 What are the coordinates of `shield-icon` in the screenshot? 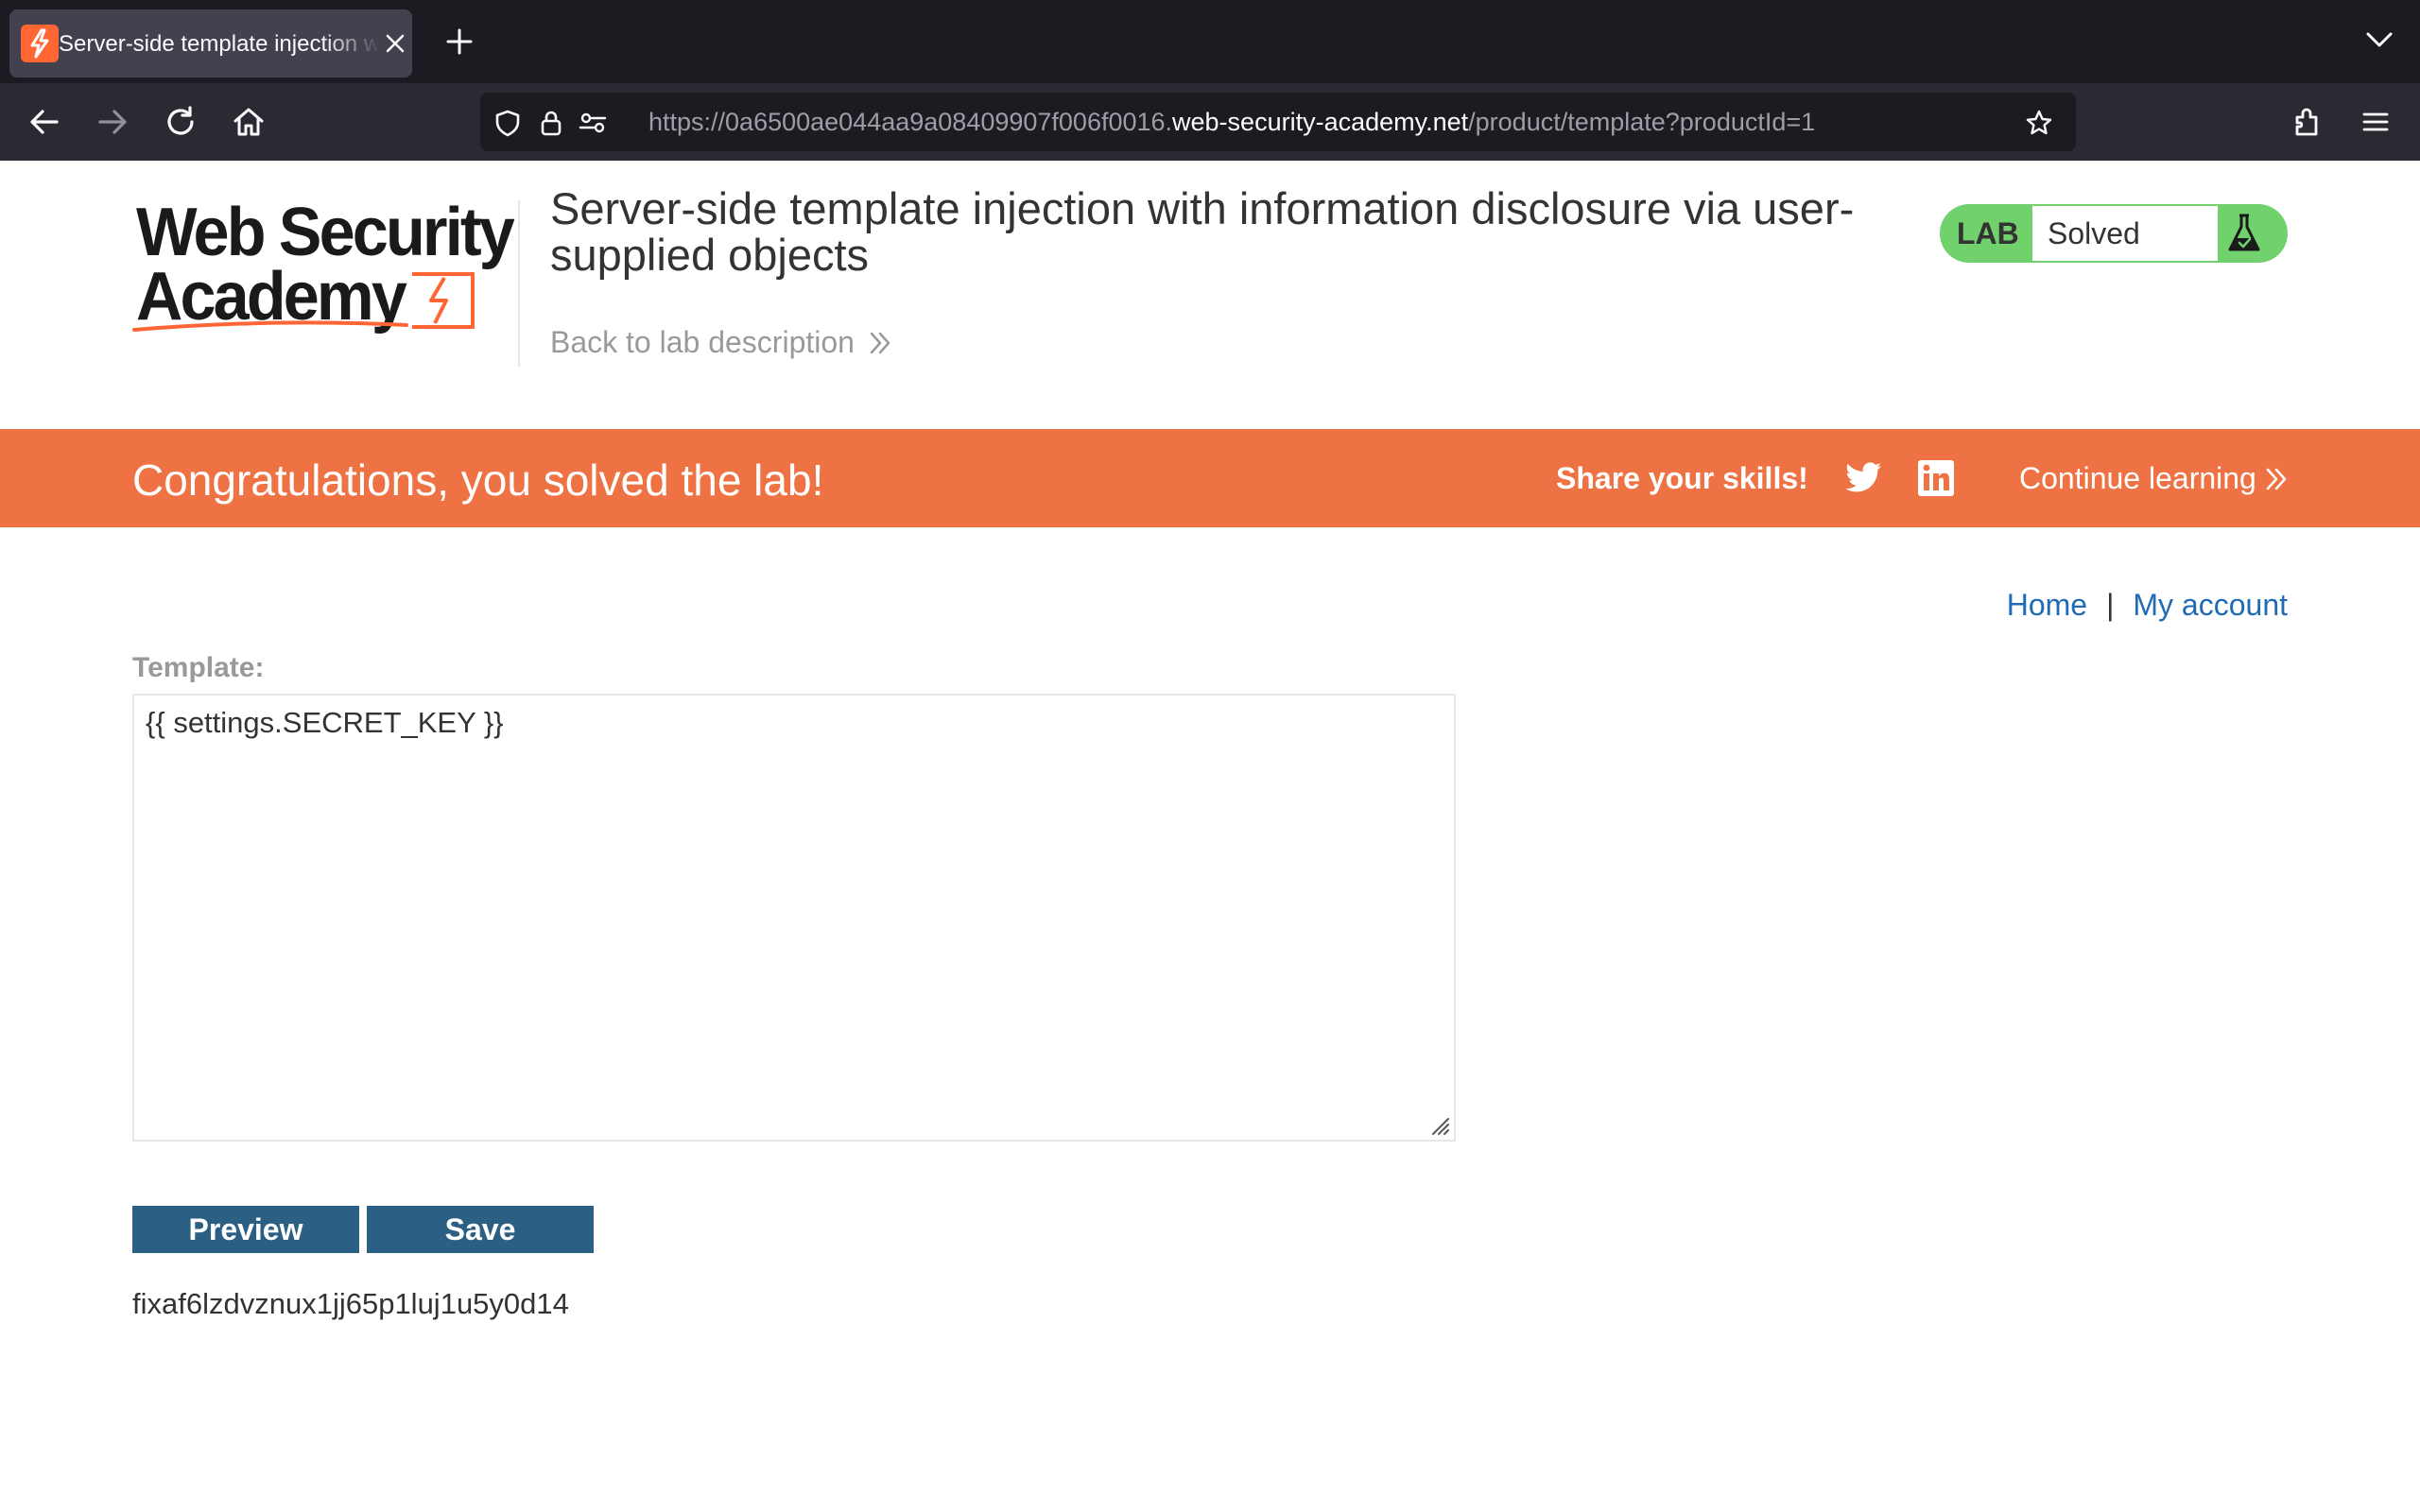 It's located at (508, 123).